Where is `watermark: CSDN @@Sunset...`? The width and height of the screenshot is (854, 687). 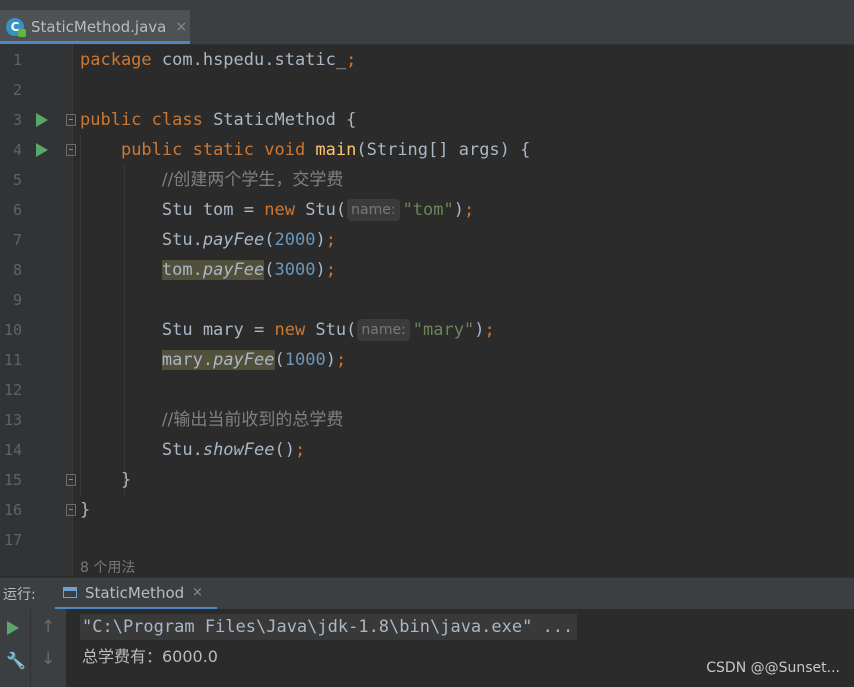
watermark: CSDN @@Sunset... is located at coordinates (773, 668).